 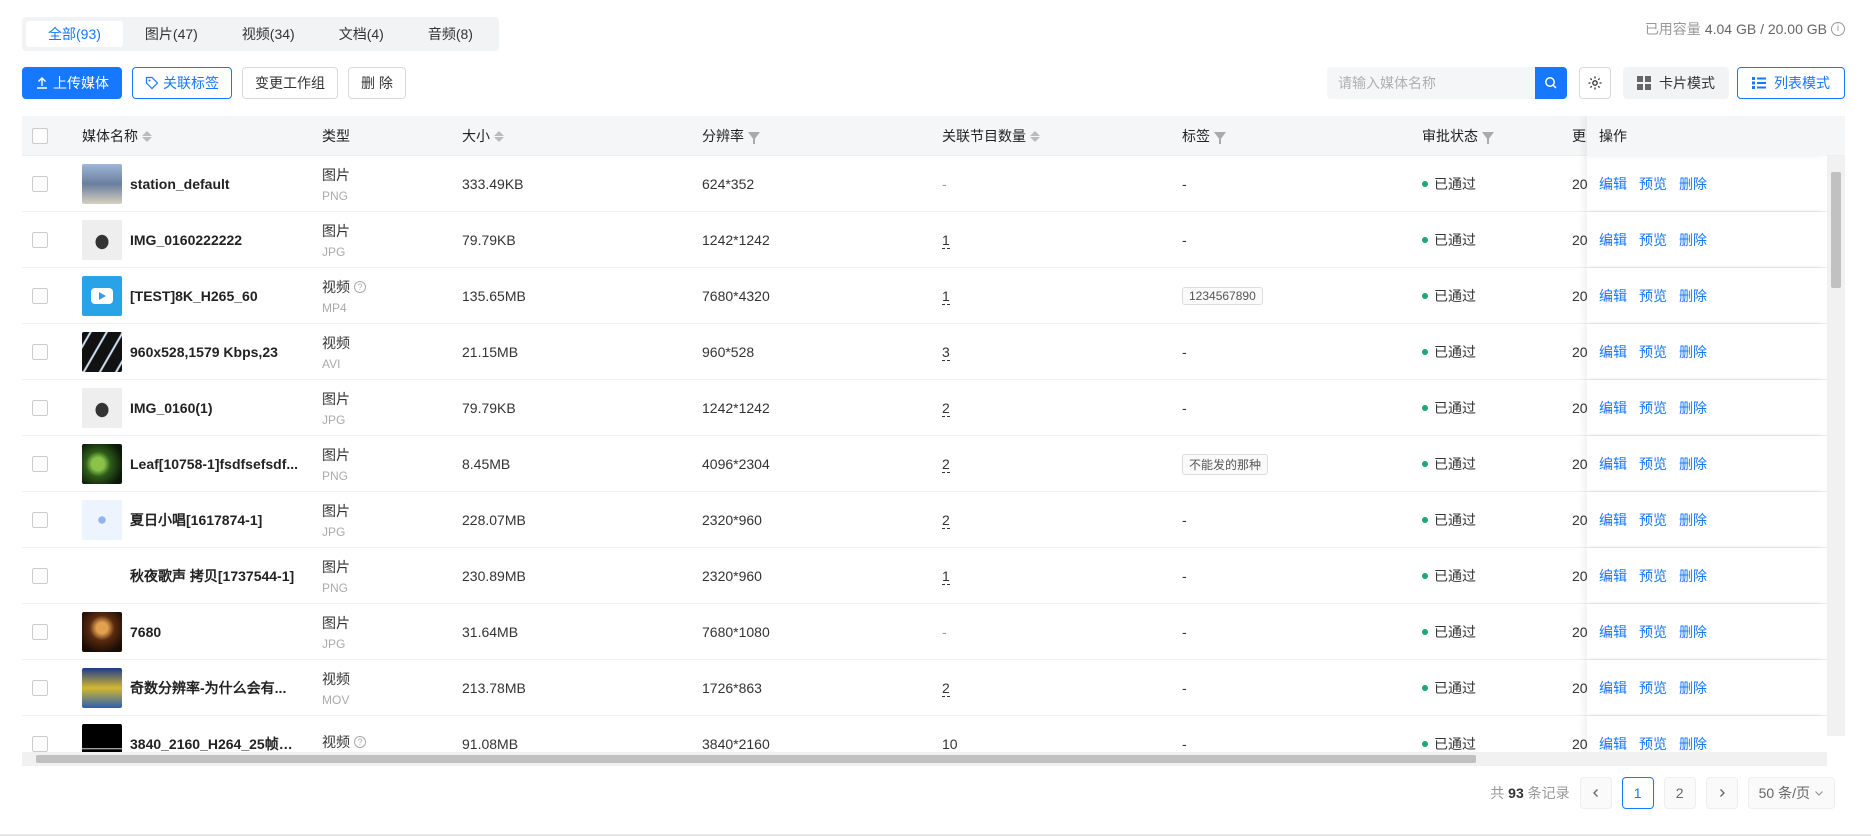 I want to click on search-input, so click(x=1431, y=83).